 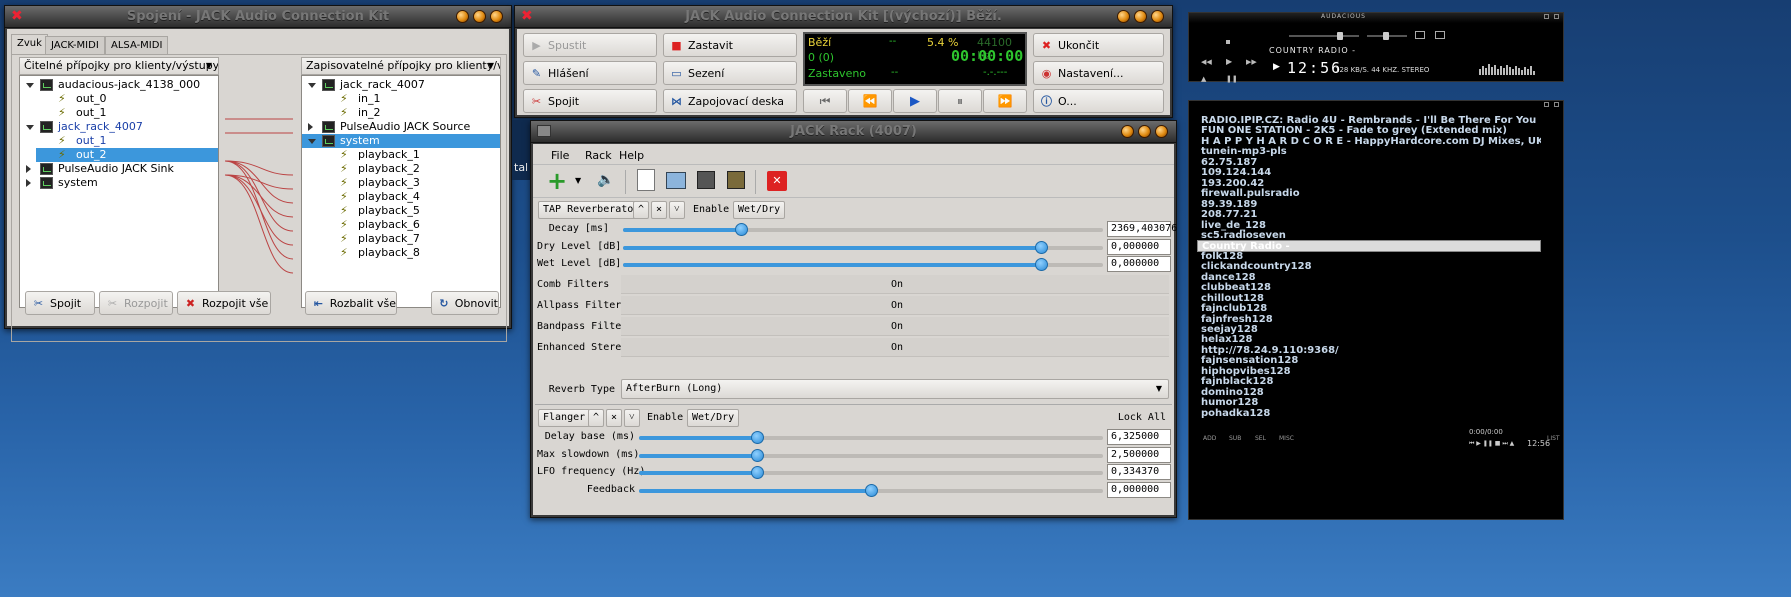 What do you see at coordinates (1142, 417) in the screenshot?
I see `lock-all-label: Lock All` at bounding box center [1142, 417].